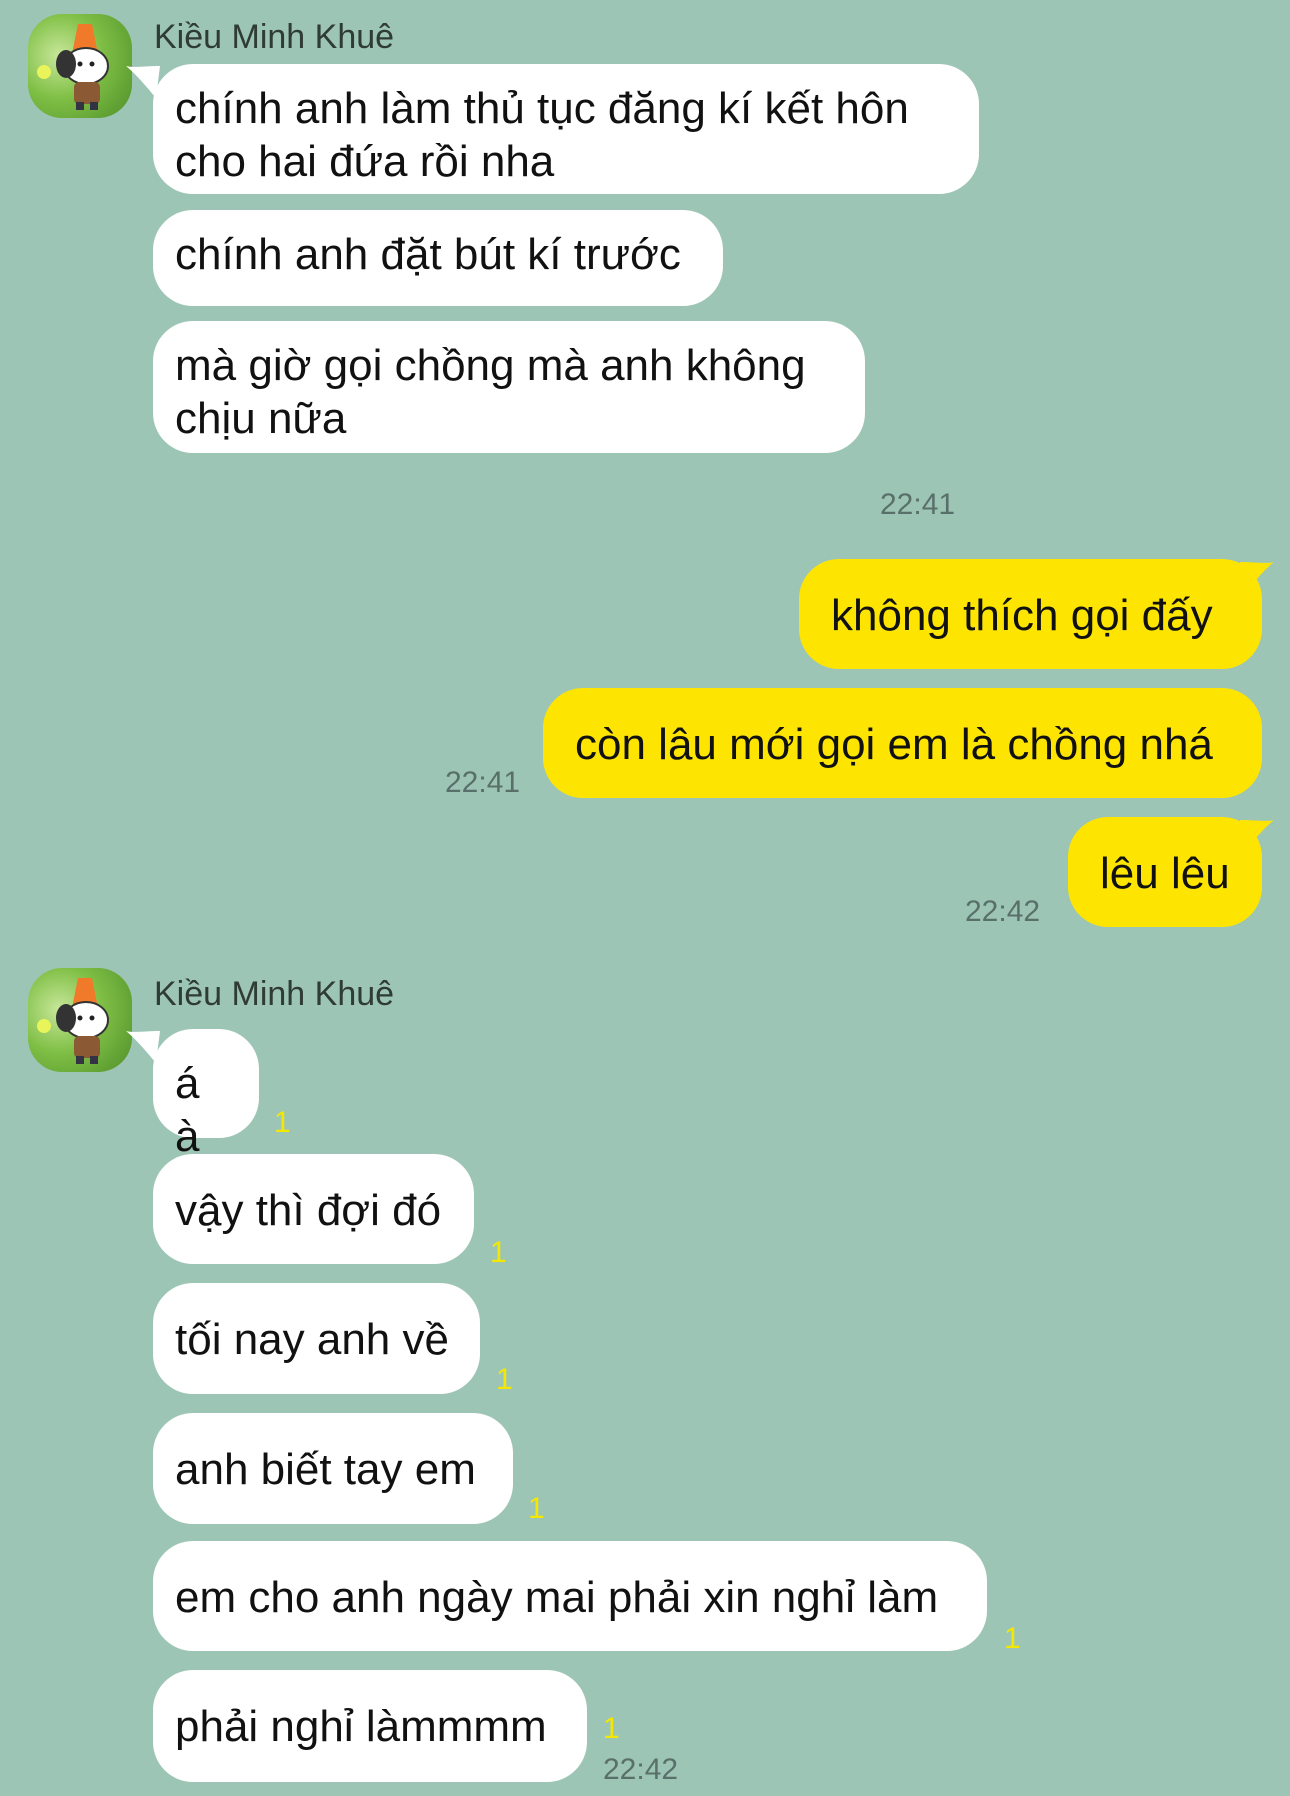  Describe the element at coordinates (509, 387) in the screenshot. I see `message-bubble: mà giờ gọi chồng mà anh không chịu nữa` at that location.